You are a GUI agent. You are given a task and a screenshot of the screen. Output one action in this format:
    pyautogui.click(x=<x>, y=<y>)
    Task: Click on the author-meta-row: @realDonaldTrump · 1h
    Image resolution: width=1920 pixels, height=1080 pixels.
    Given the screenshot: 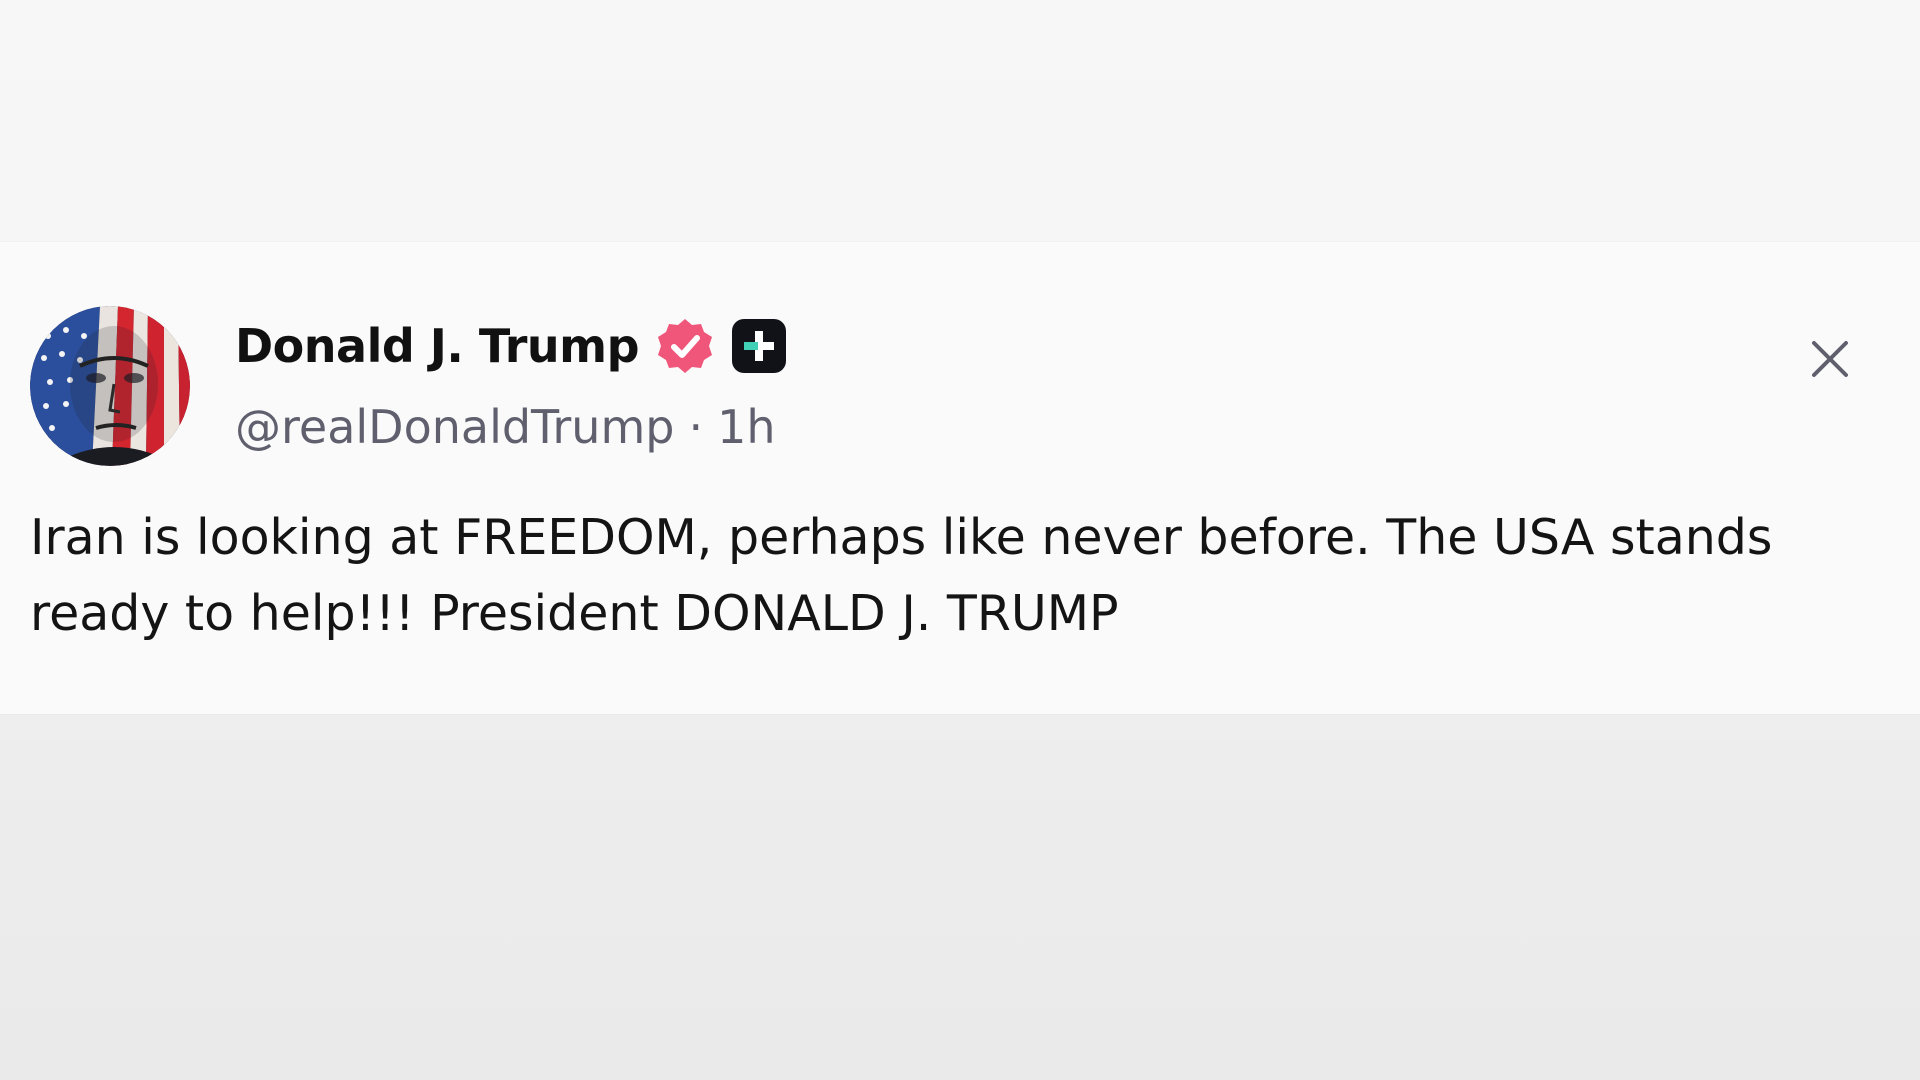 What is the action you would take?
    pyautogui.click(x=505, y=427)
    